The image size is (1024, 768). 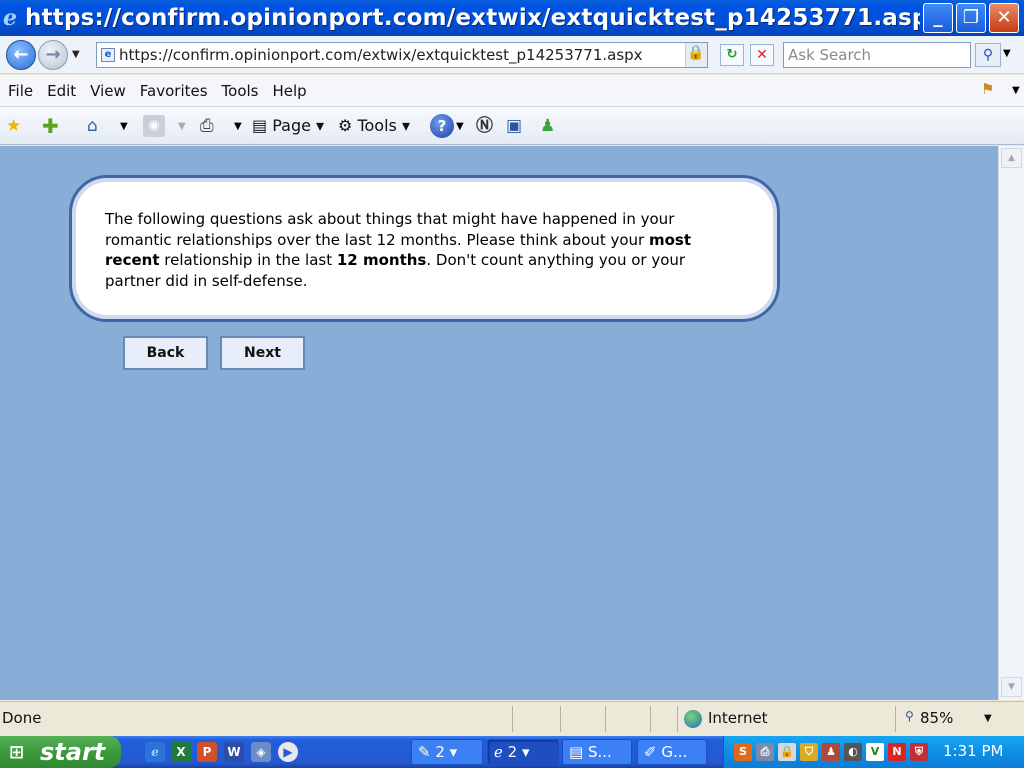 What do you see at coordinates (76, 54) in the screenshot?
I see `recent-pages-dropdown-icon: ▼` at bounding box center [76, 54].